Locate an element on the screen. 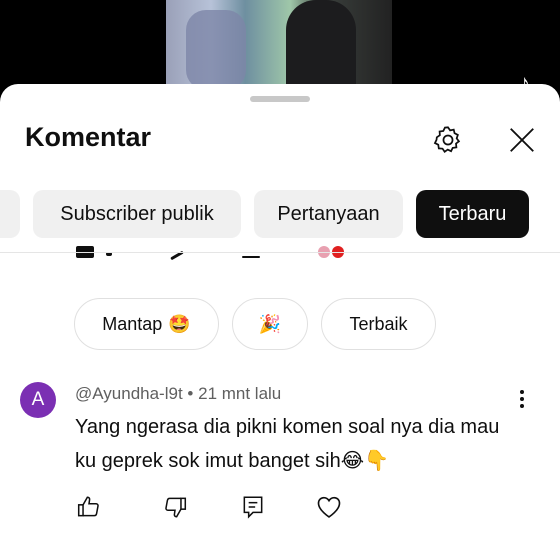 This screenshot has width=560, height=560. reply-icon is located at coordinates (253, 507).